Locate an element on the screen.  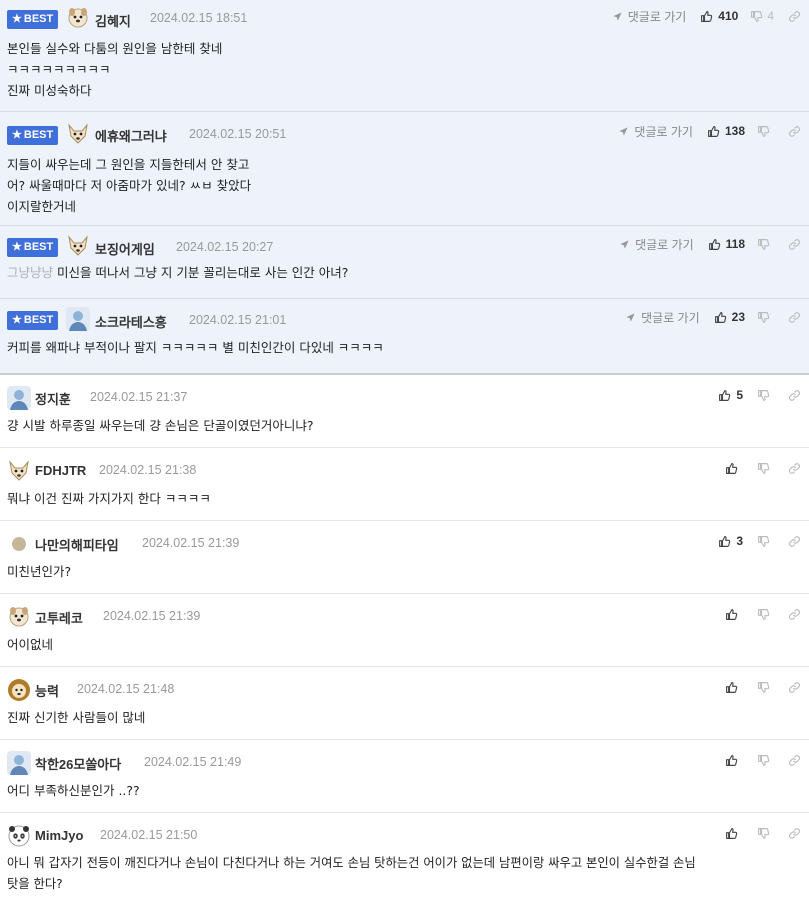
comment-time: 2024.02.15 20:51 is located at coordinates (238, 134).